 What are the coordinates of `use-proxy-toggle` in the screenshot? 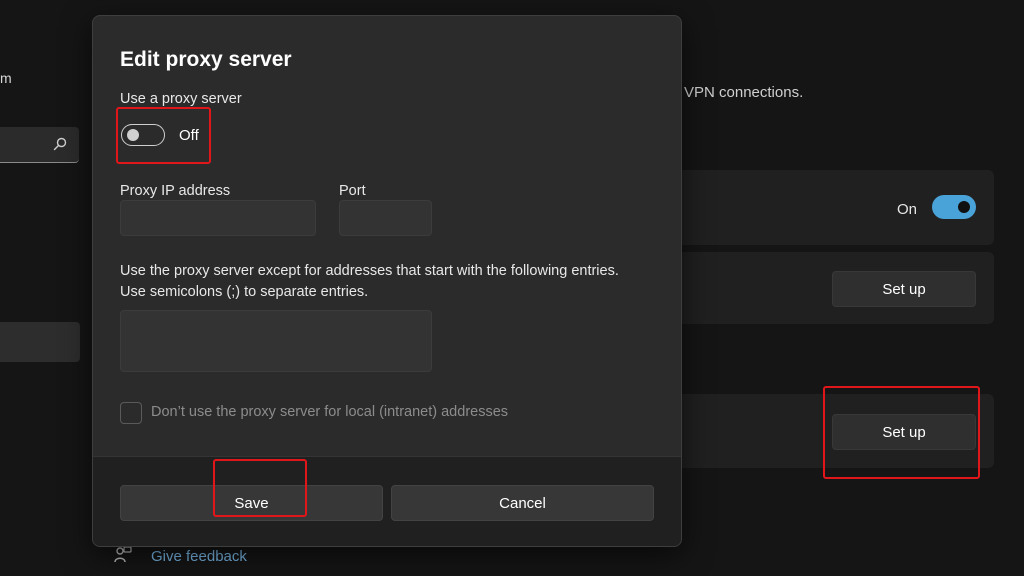 It's located at (143, 135).